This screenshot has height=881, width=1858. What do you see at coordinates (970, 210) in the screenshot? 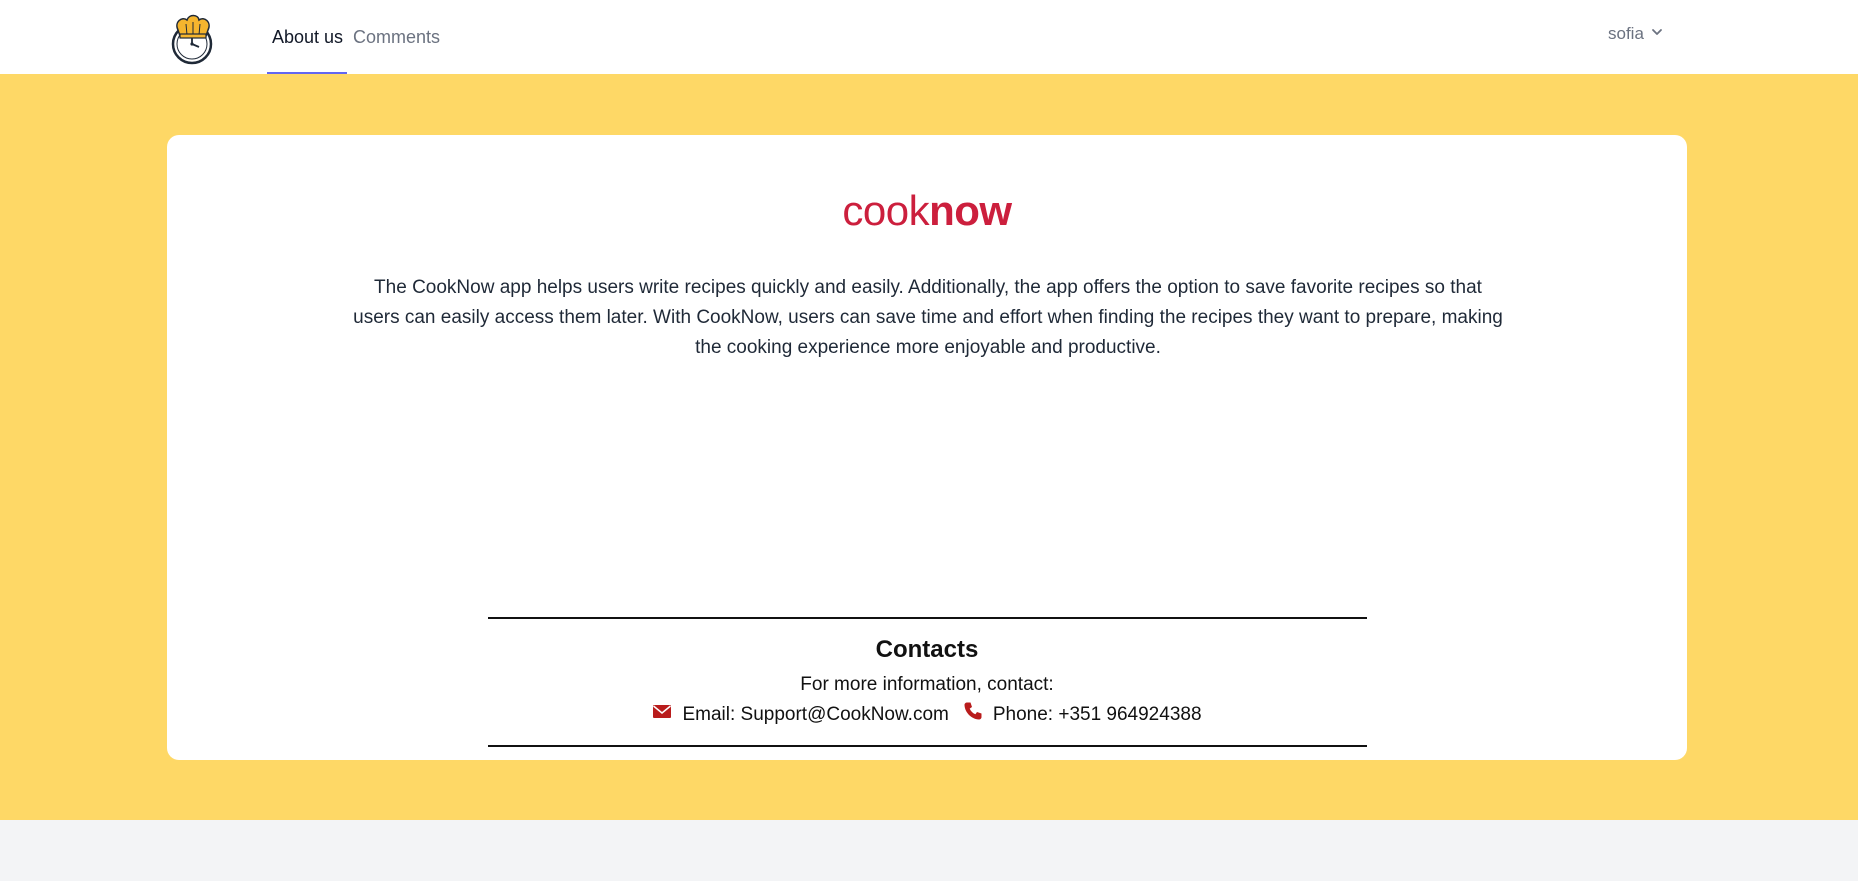
I see `wordmark-now: now` at bounding box center [970, 210].